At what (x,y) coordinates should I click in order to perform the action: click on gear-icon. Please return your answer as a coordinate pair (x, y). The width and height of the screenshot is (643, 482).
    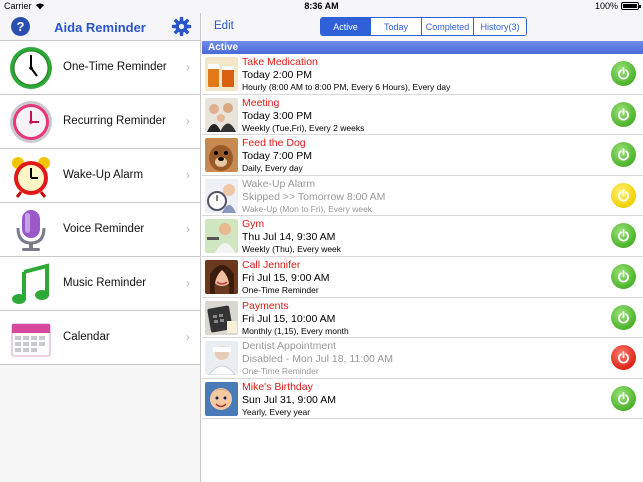
    Looking at the image, I should click on (181, 26).